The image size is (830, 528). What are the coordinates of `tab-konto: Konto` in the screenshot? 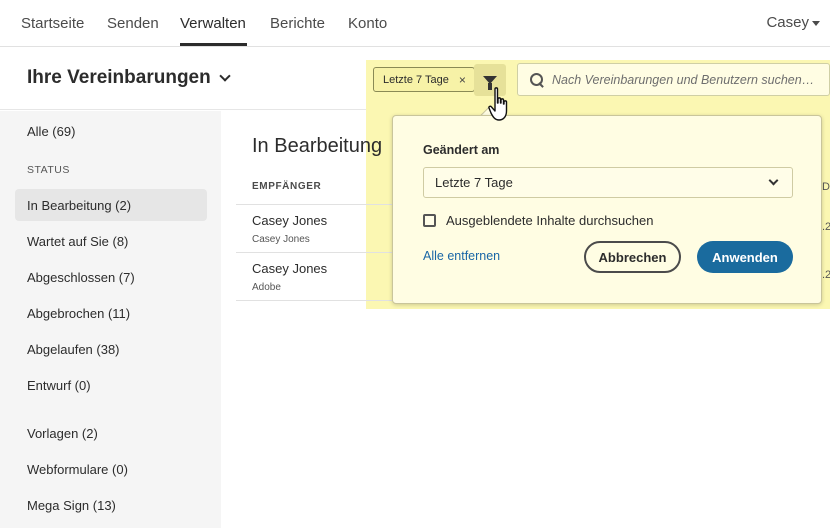 It's located at (367, 23).